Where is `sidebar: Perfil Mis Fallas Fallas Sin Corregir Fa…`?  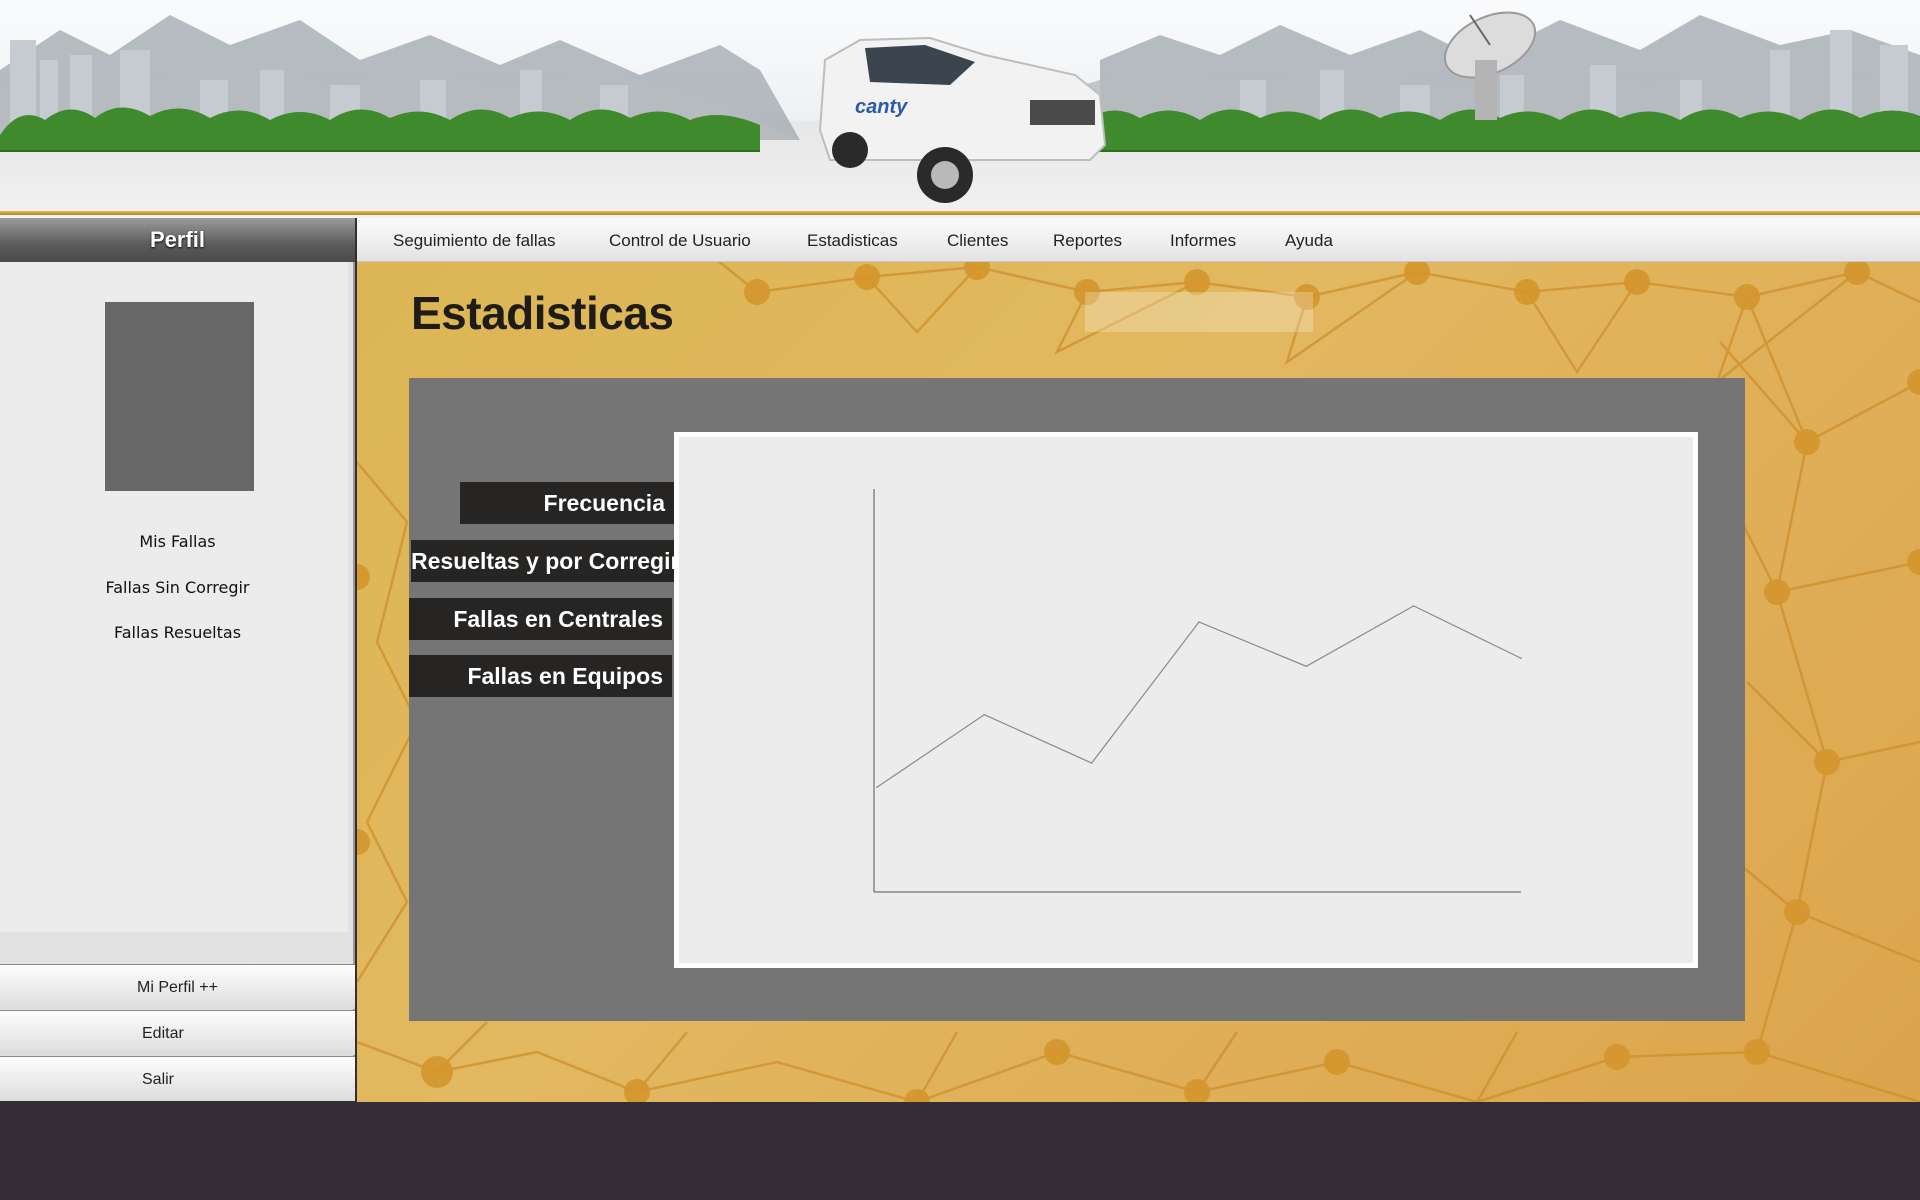
sidebar: Perfil Mis Fallas Fallas Sin Corregir Fa… is located at coordinates (177, 659).